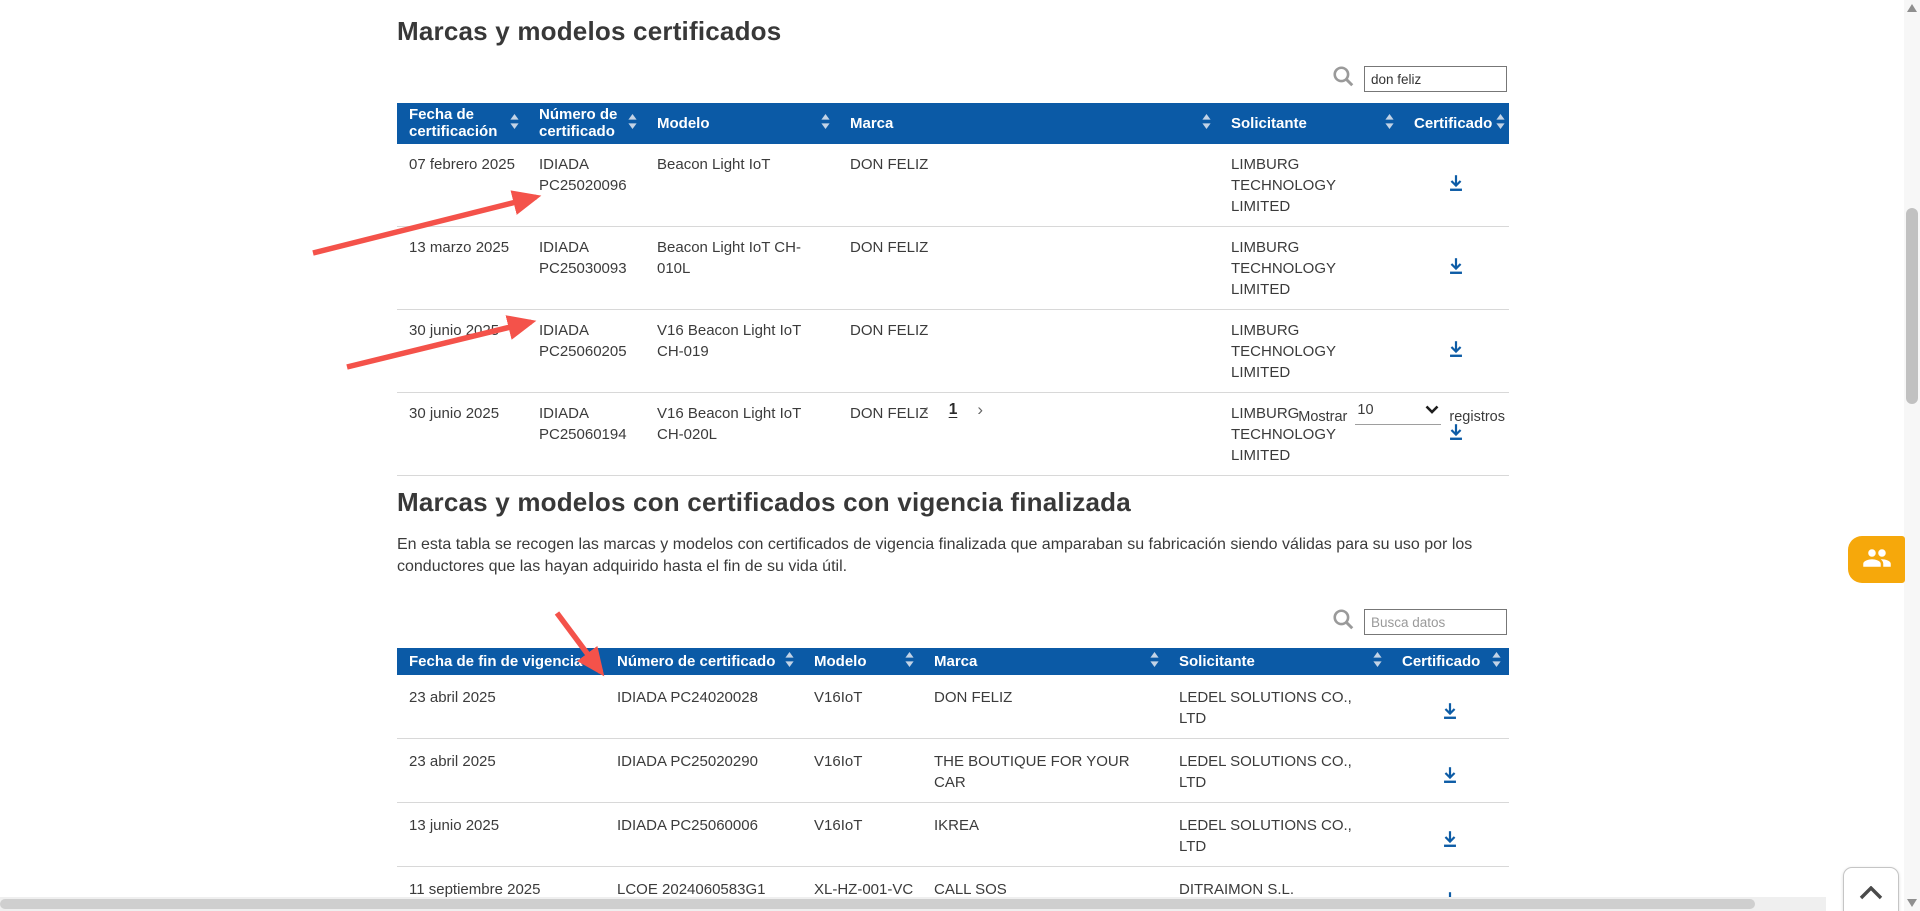 The width and height of the screenshot is (1920, 911). I want to click on horizontal-scrollbar, so click(913, 904).